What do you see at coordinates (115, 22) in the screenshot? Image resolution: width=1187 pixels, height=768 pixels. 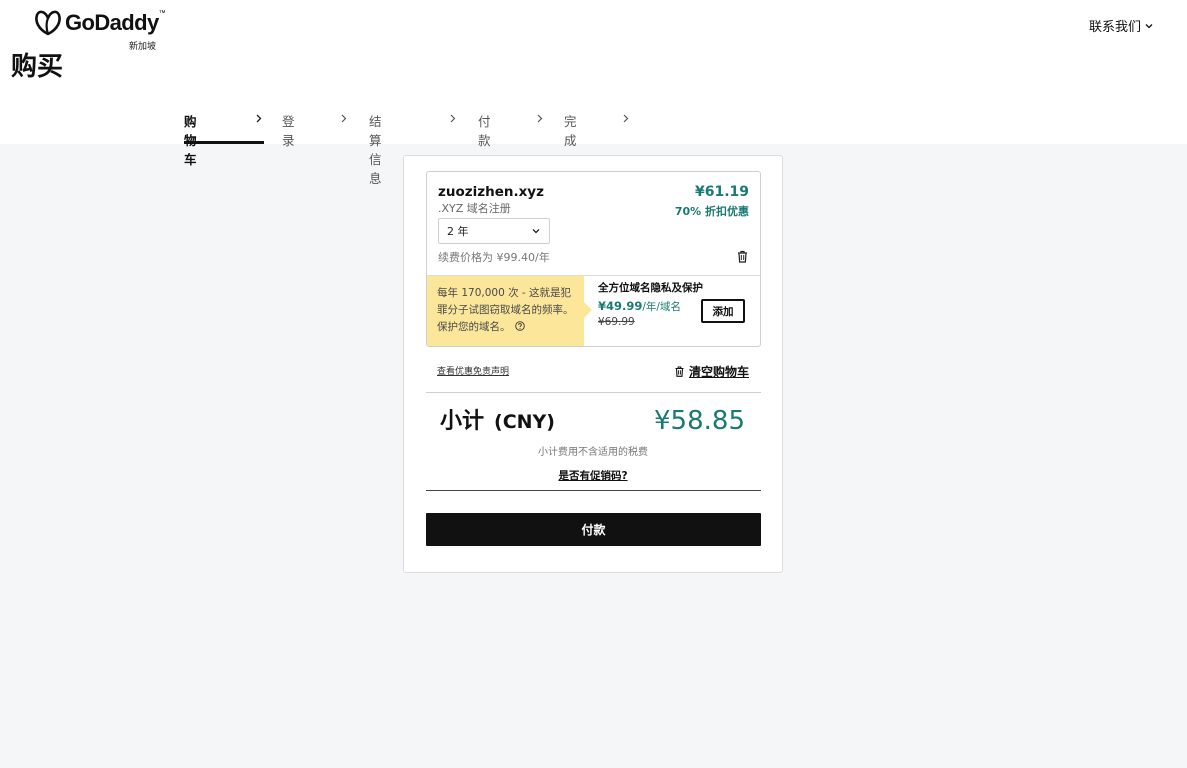 I see `logo-wordmark: GoDaddy™` at bounding box center [115, 22].